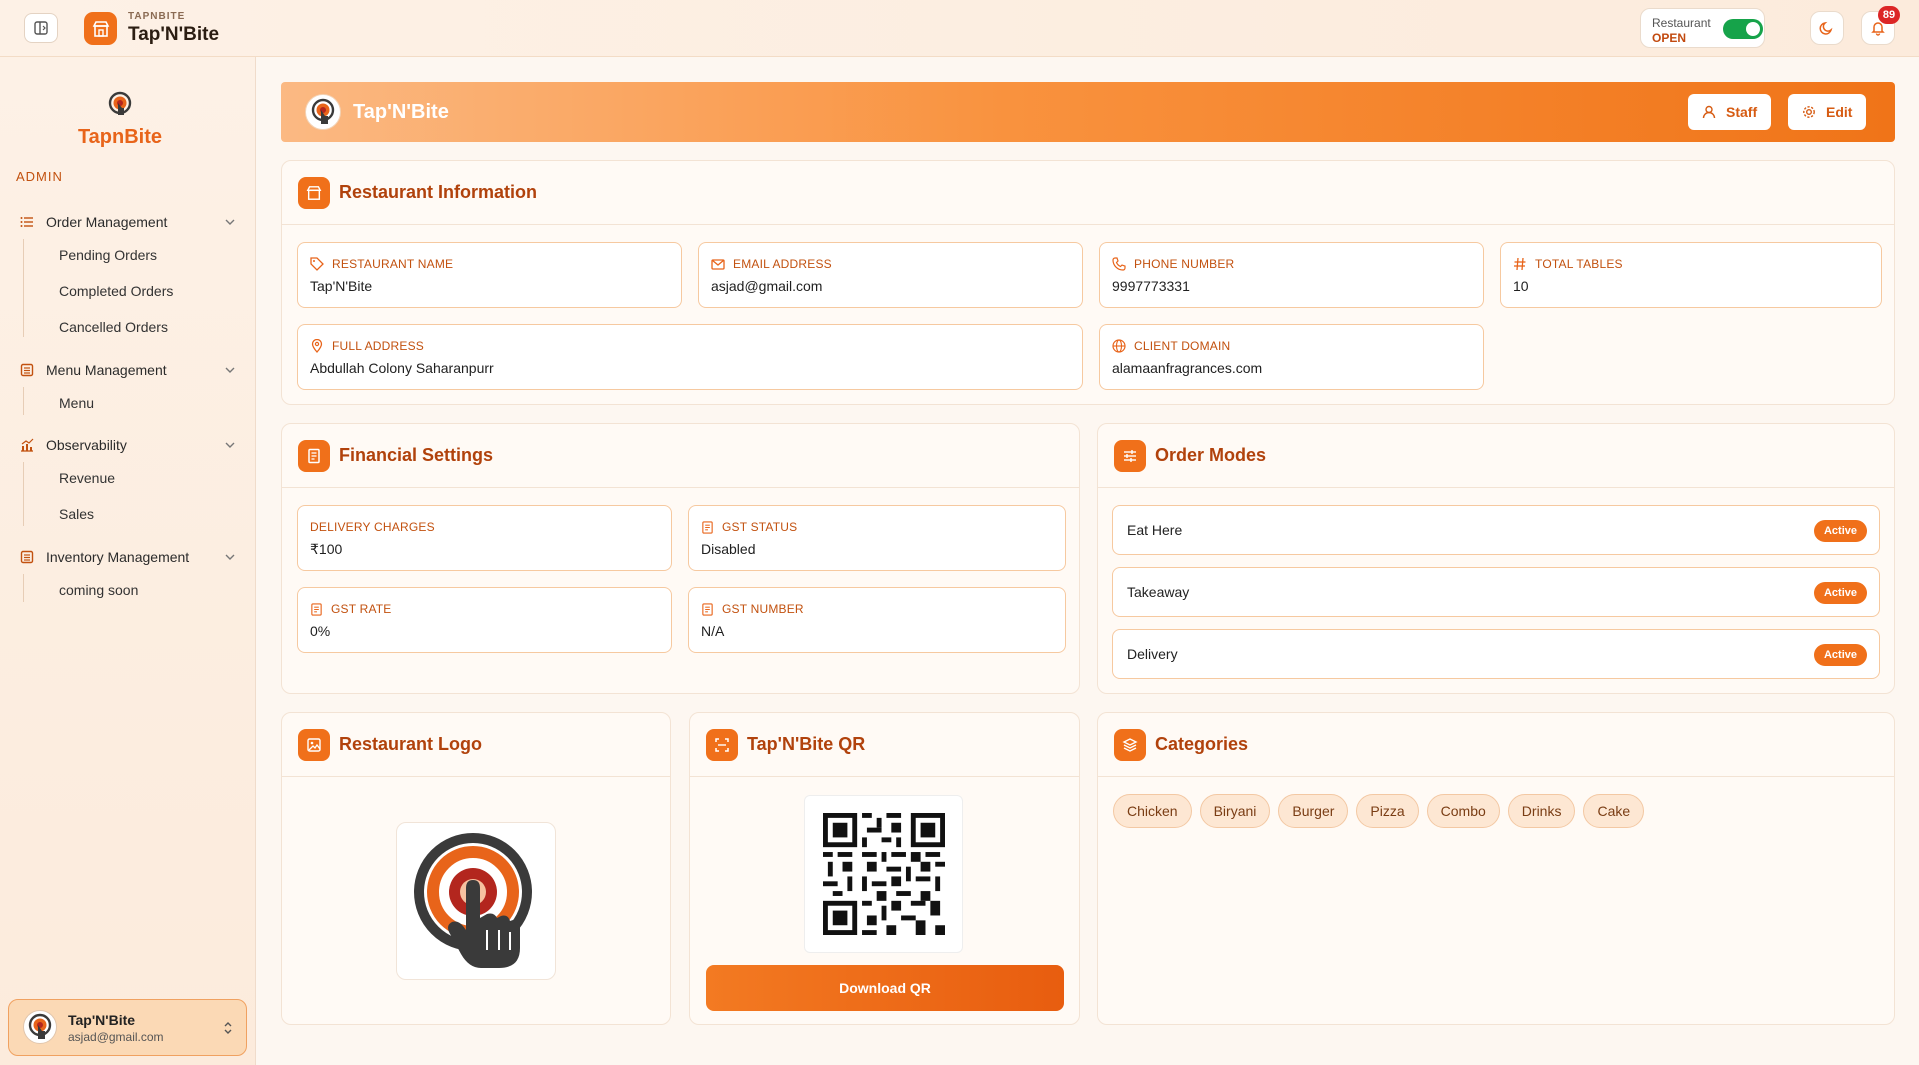 The image size is (1919, 1065). I want to click on sidebar-toggle-icon, so click(41, 28).